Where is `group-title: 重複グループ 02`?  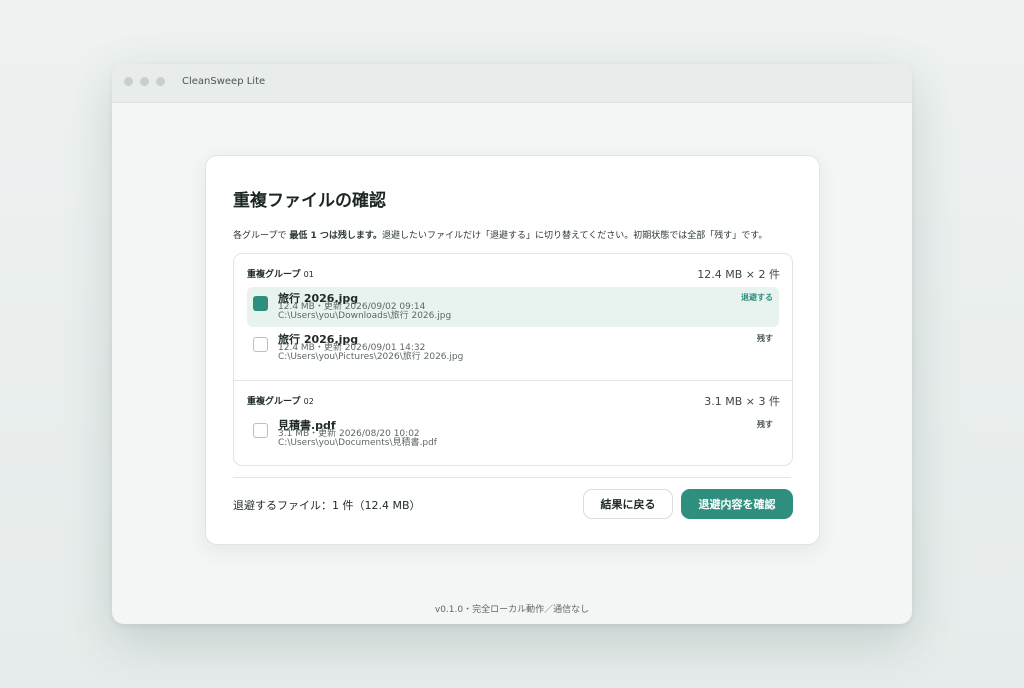 group-title: 重複グループ 02 is located at coordinates (280, 400).